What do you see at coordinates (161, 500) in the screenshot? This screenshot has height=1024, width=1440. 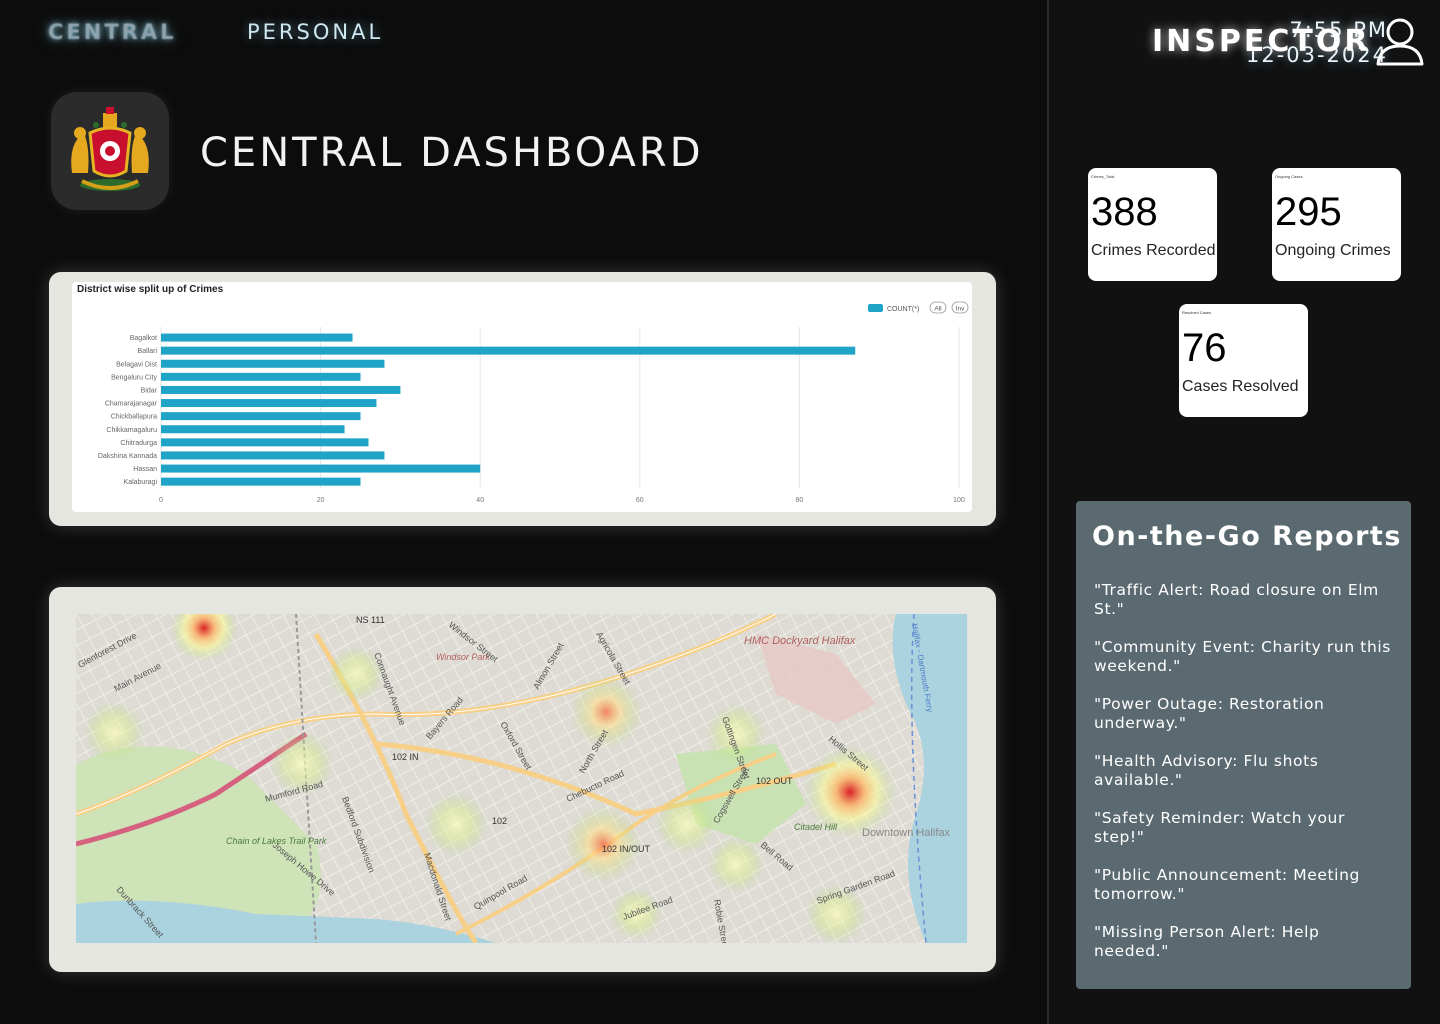 I see `x-tick-label: 0` at bounding box center [161, 500].